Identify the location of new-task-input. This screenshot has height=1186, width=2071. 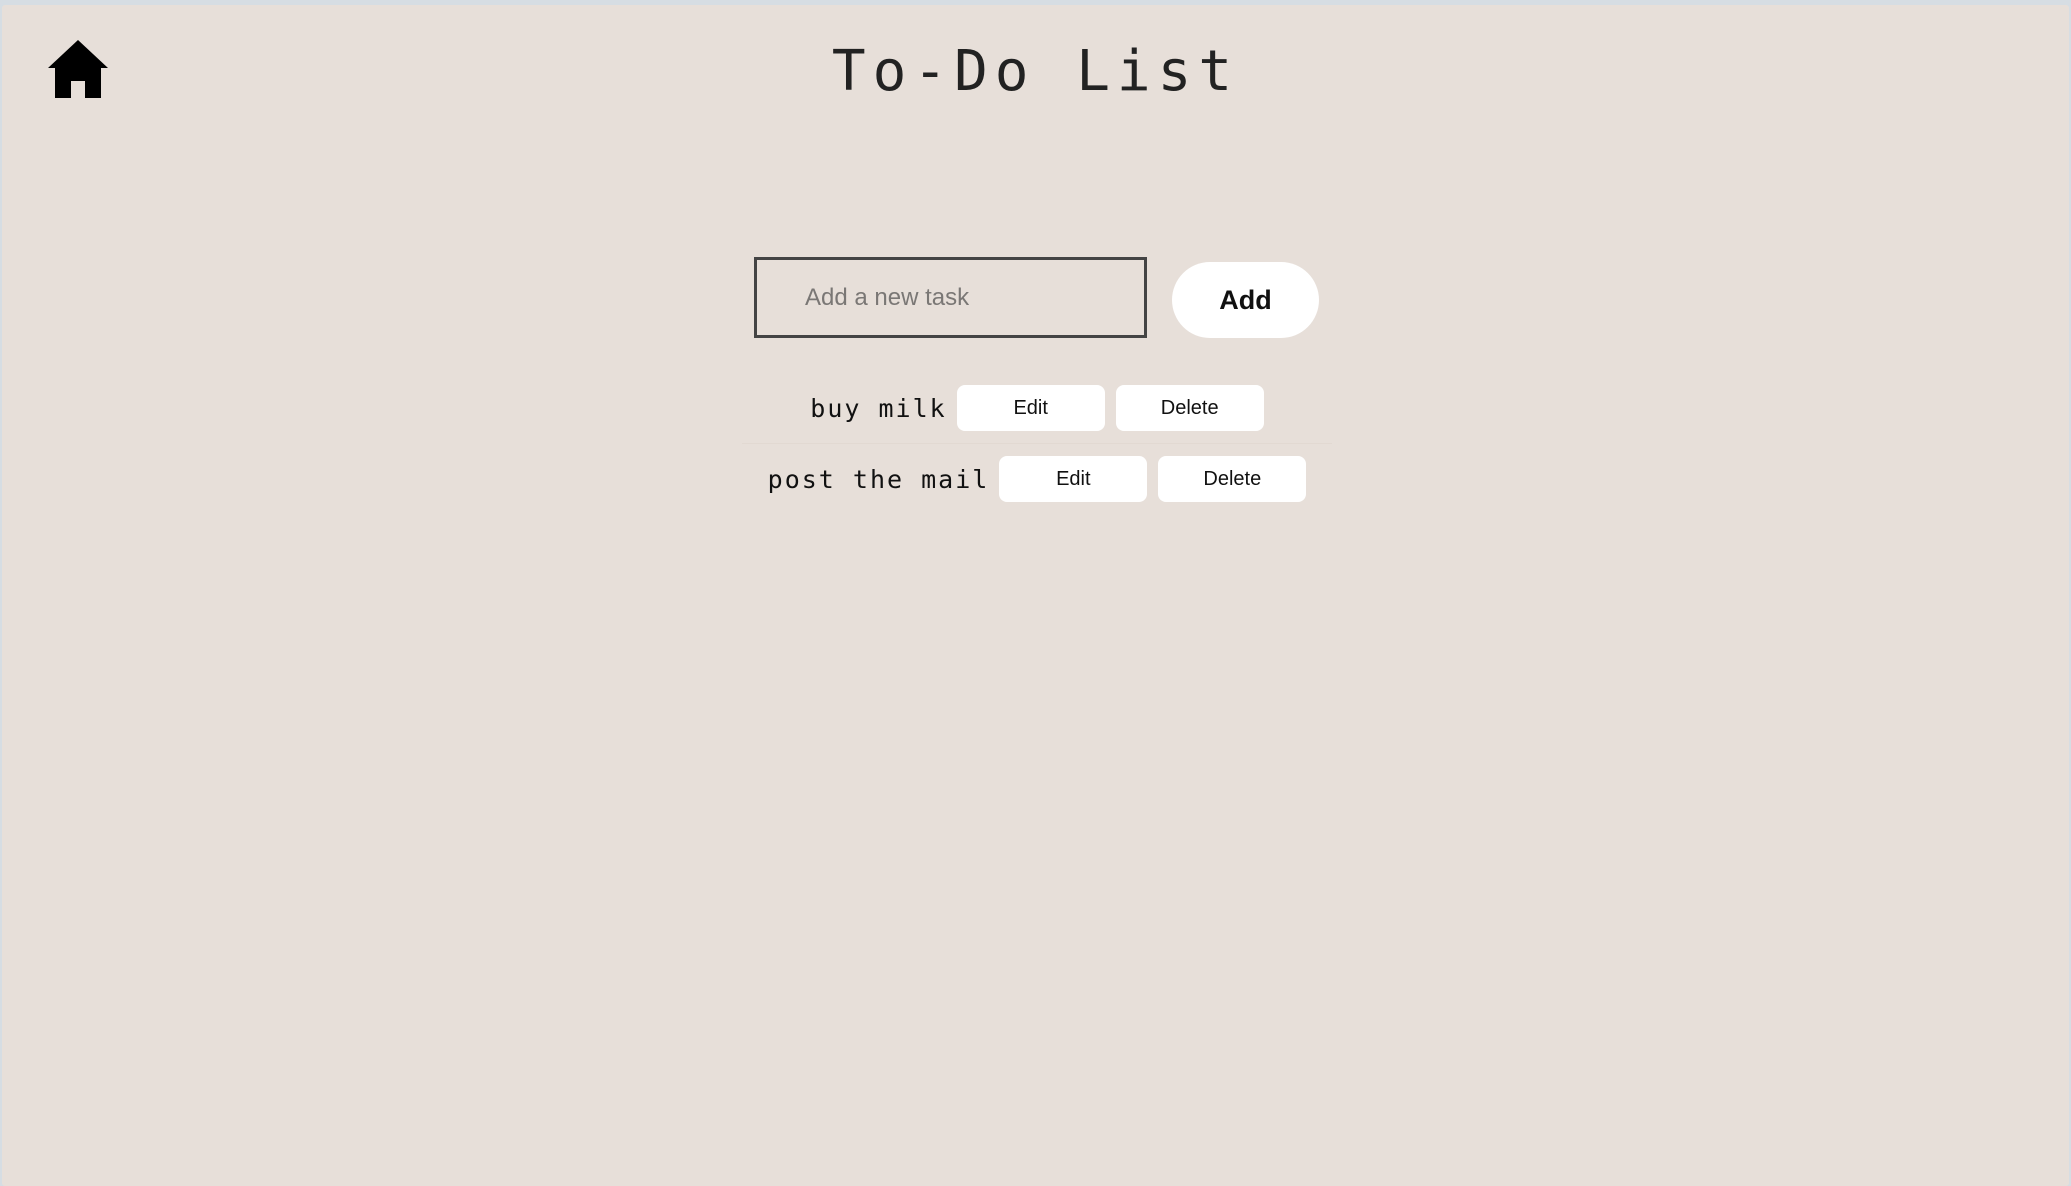
(950, 297).